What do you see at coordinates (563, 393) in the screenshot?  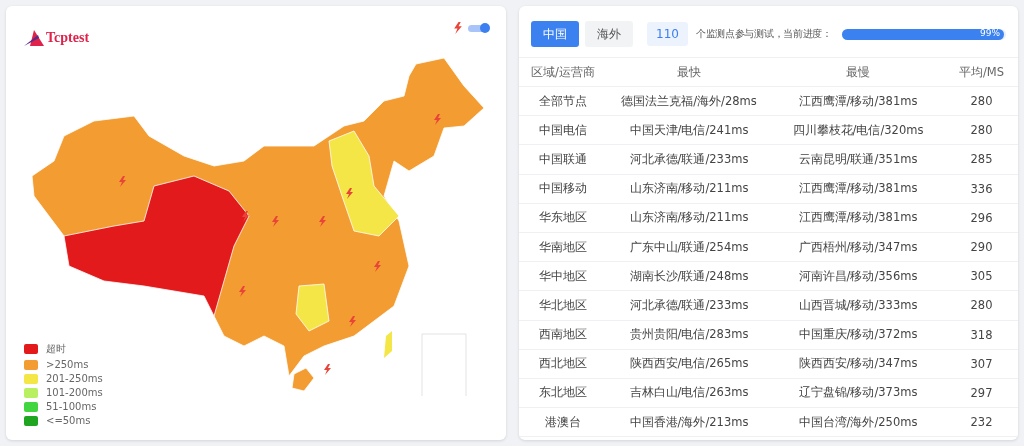 I see `table-cell: 东北地区` at bounding box center [563, 393].